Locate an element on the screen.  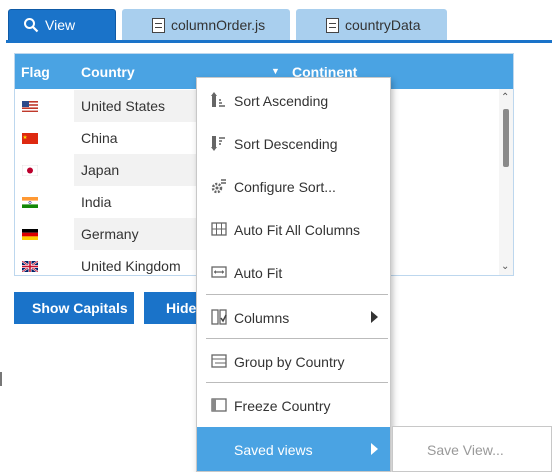
gb-flag-icon is located at coordinates (30, 266).